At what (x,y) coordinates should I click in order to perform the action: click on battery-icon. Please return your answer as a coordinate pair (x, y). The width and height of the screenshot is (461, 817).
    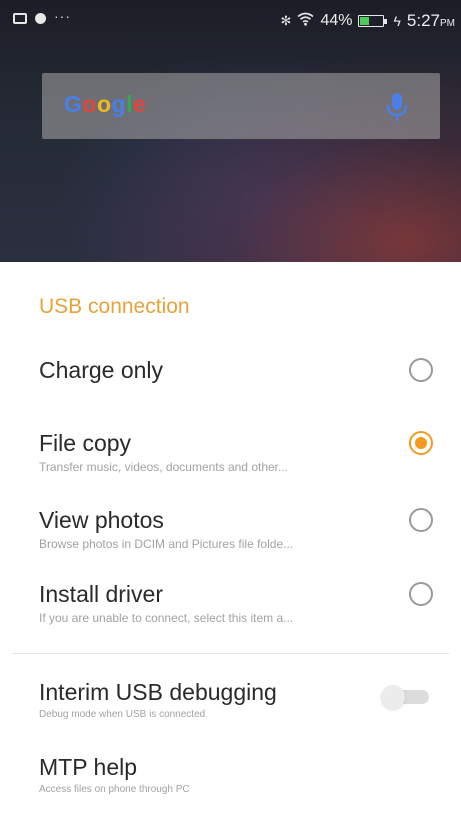
    Looking at the image, I should click on (373, 21).